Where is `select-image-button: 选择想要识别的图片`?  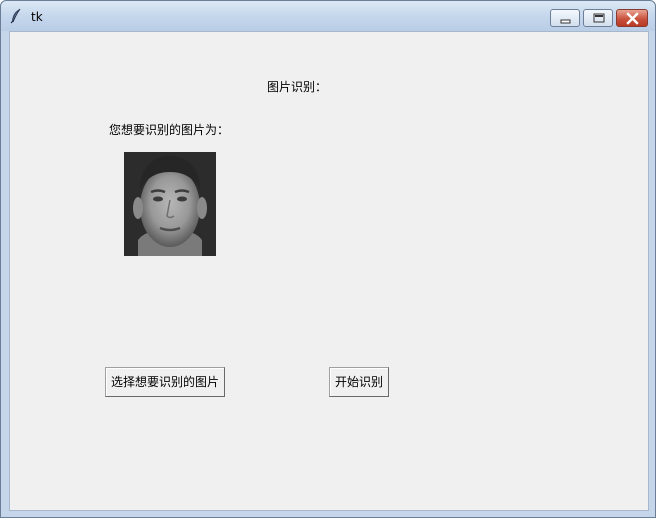 select-image-button: 选择想要识别的图片 is located at coordinates (165, 382).